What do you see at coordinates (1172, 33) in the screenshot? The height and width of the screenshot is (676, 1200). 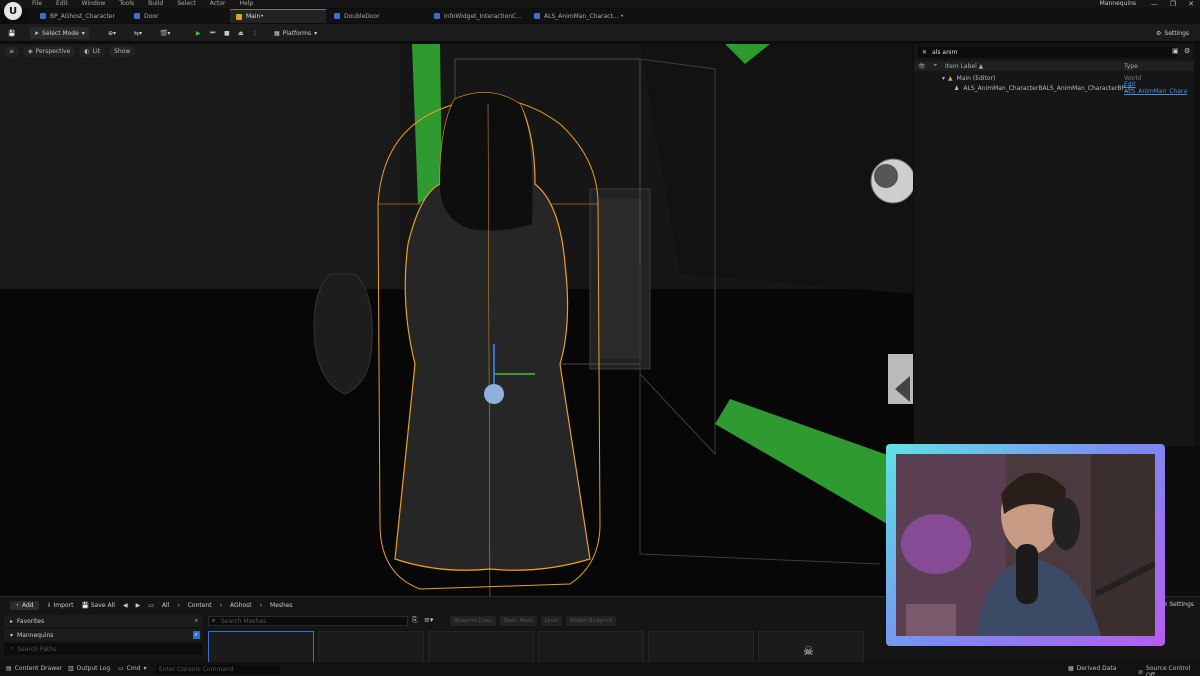 I see `settings-button: ⚙ Settings` at bounding box center [1172, 33].